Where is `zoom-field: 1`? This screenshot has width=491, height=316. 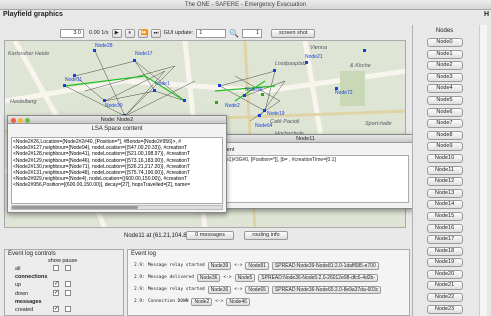
zoom-field: 1 is located at coordinates (252, 33).